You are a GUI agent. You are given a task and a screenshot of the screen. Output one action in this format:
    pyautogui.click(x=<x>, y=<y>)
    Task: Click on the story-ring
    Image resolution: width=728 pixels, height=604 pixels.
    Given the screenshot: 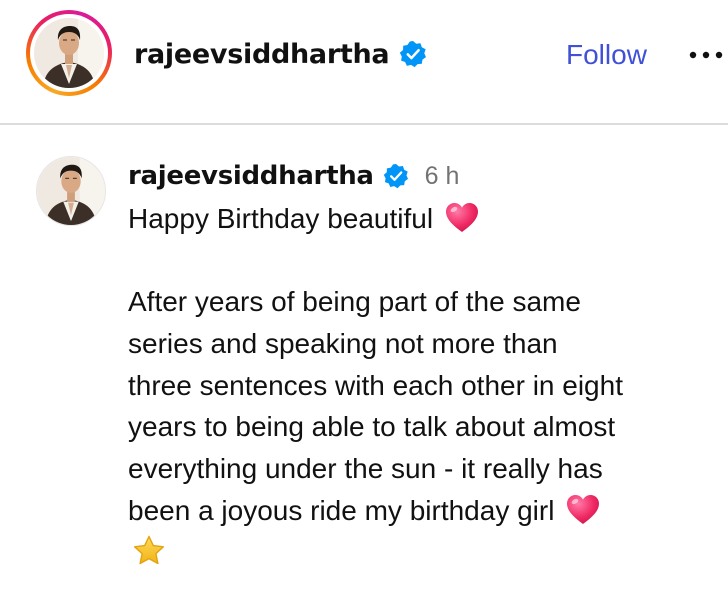 What is the action you would take?
    pyautogui.click(x=69, y=53)
    